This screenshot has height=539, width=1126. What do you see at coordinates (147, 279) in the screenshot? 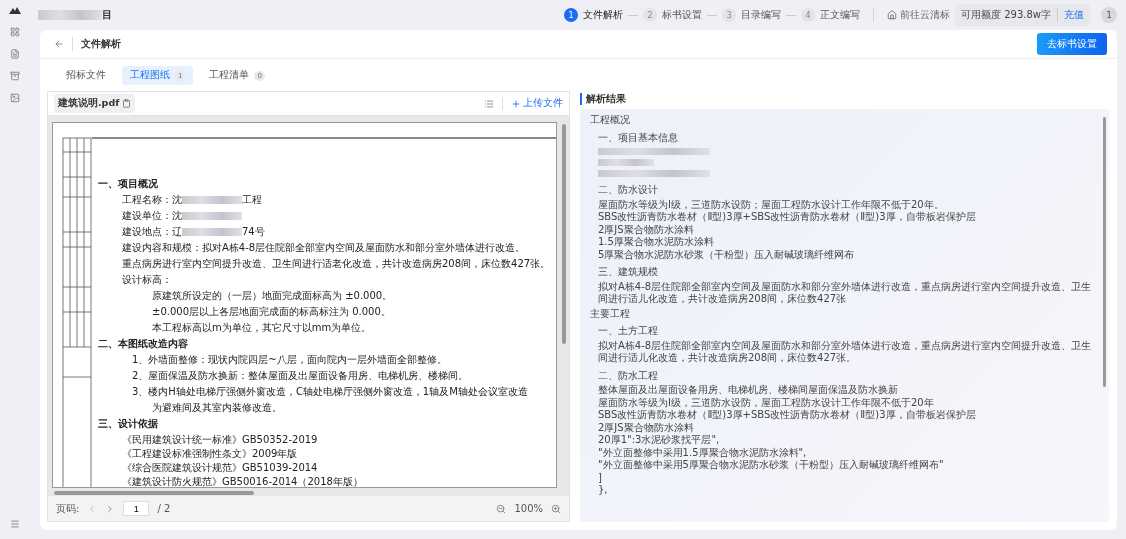
I see `document-text: 设计标高：` at bounding box center [147, 279].